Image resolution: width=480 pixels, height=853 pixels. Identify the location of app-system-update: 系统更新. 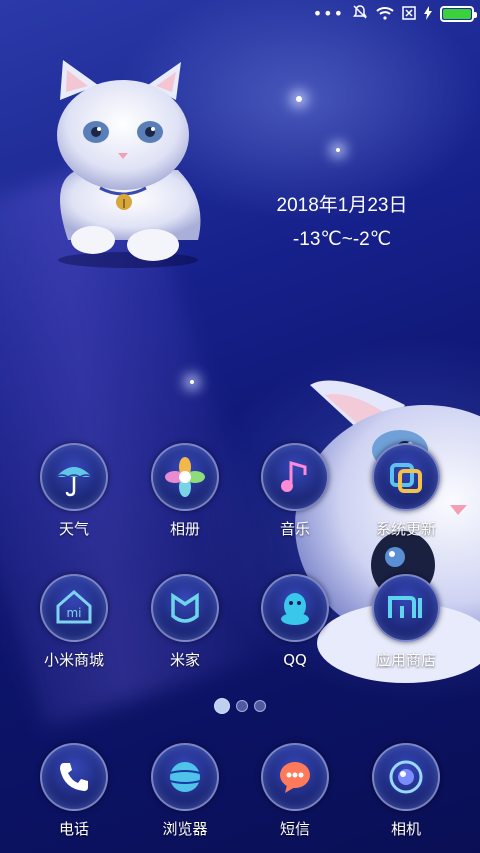
(406, 491).